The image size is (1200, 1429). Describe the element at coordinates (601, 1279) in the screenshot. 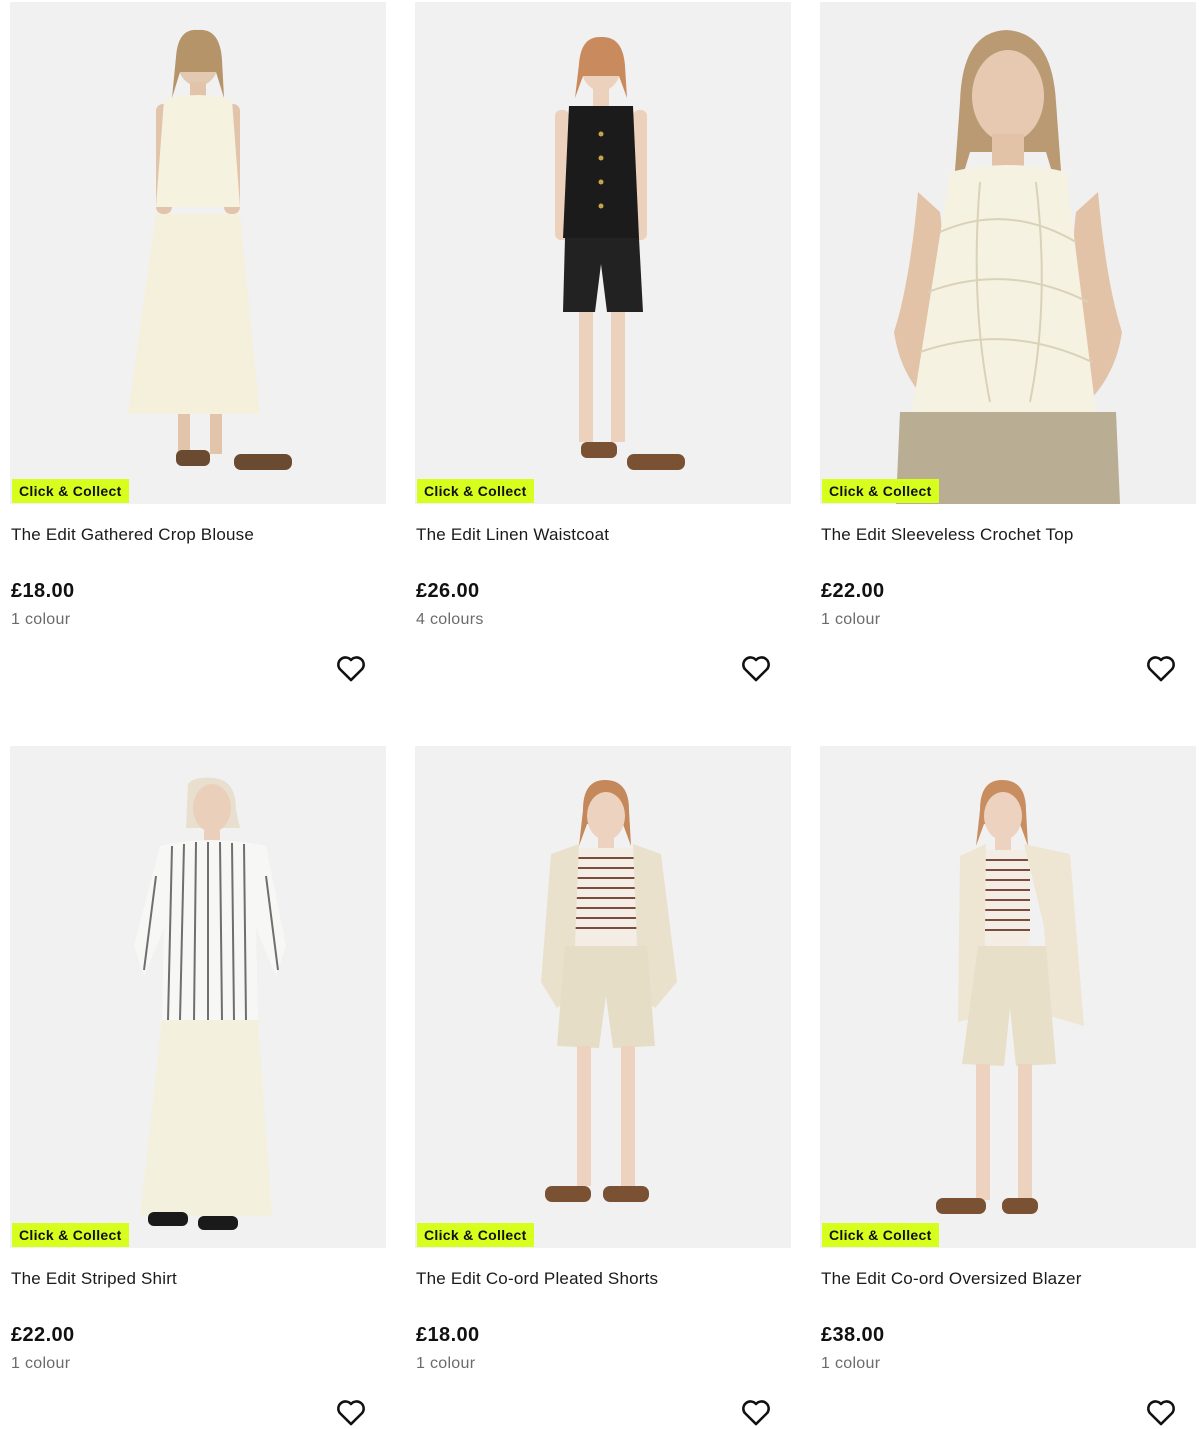

I see `product-title: The Edit Co-ord Pleated Shorts` at that location.